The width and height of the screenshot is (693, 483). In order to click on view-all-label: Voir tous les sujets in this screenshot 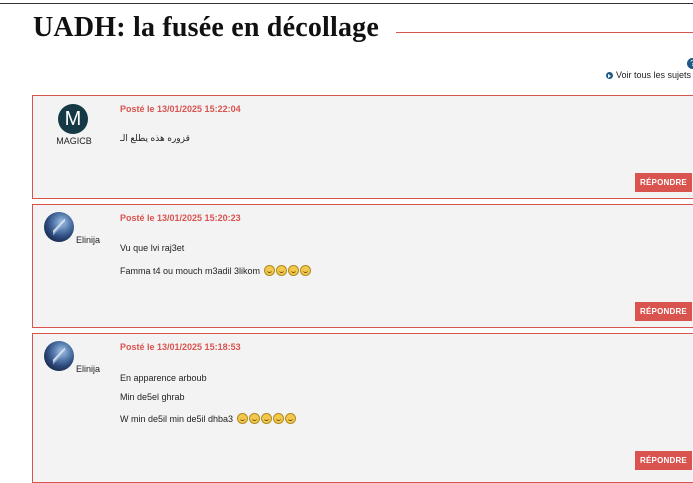, I will do `click(654, 75)`.